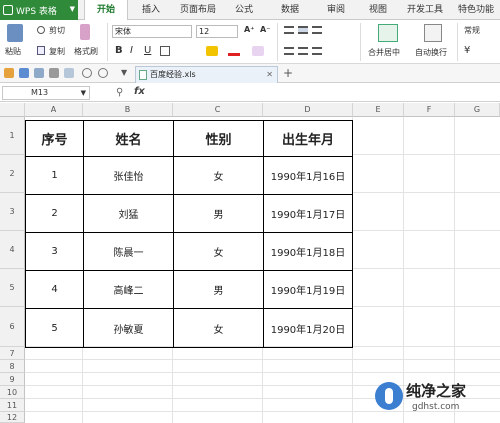 The image size is (500, 423). What do you see at coordinates (9, 73) in the screenshot?
I see `open-folder-icon` at bounding box center [9, 73].